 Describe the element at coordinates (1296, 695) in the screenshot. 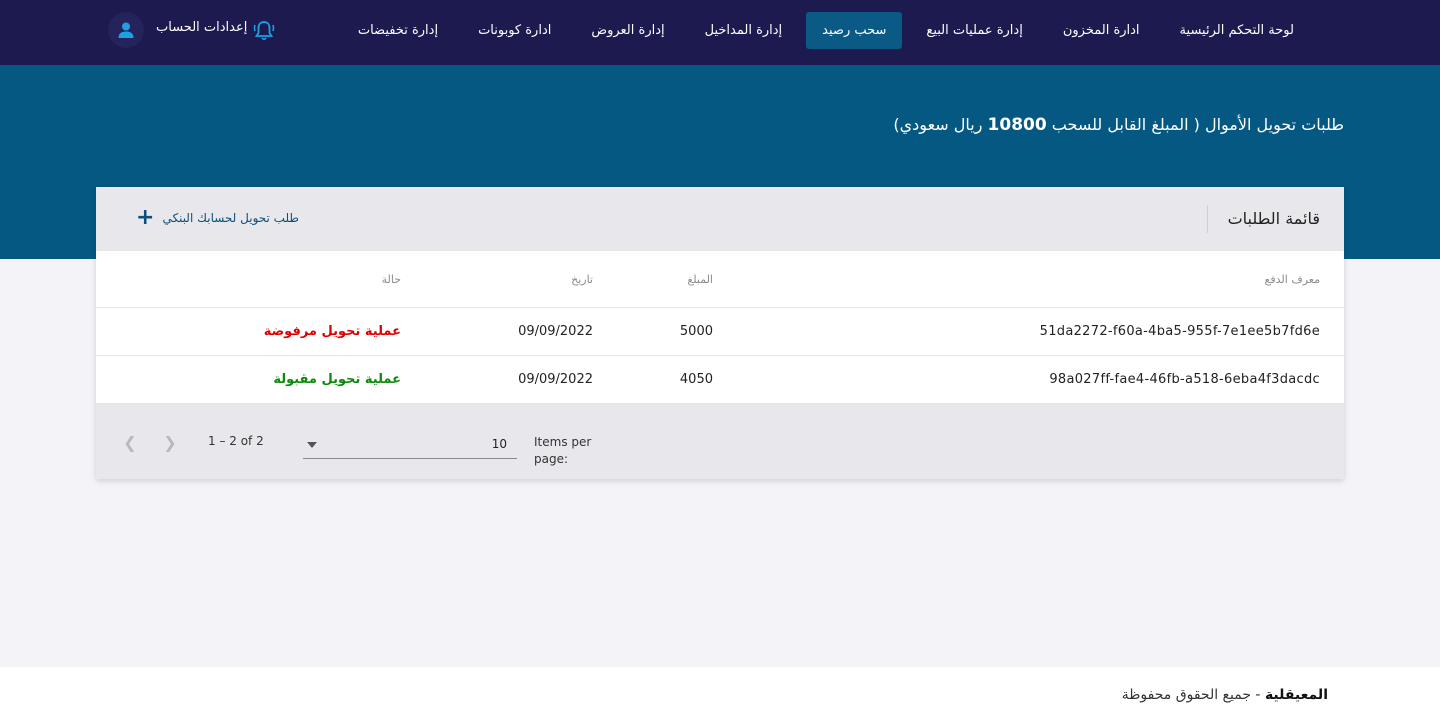

I see `footer-brand: المعيقلية` at that location.